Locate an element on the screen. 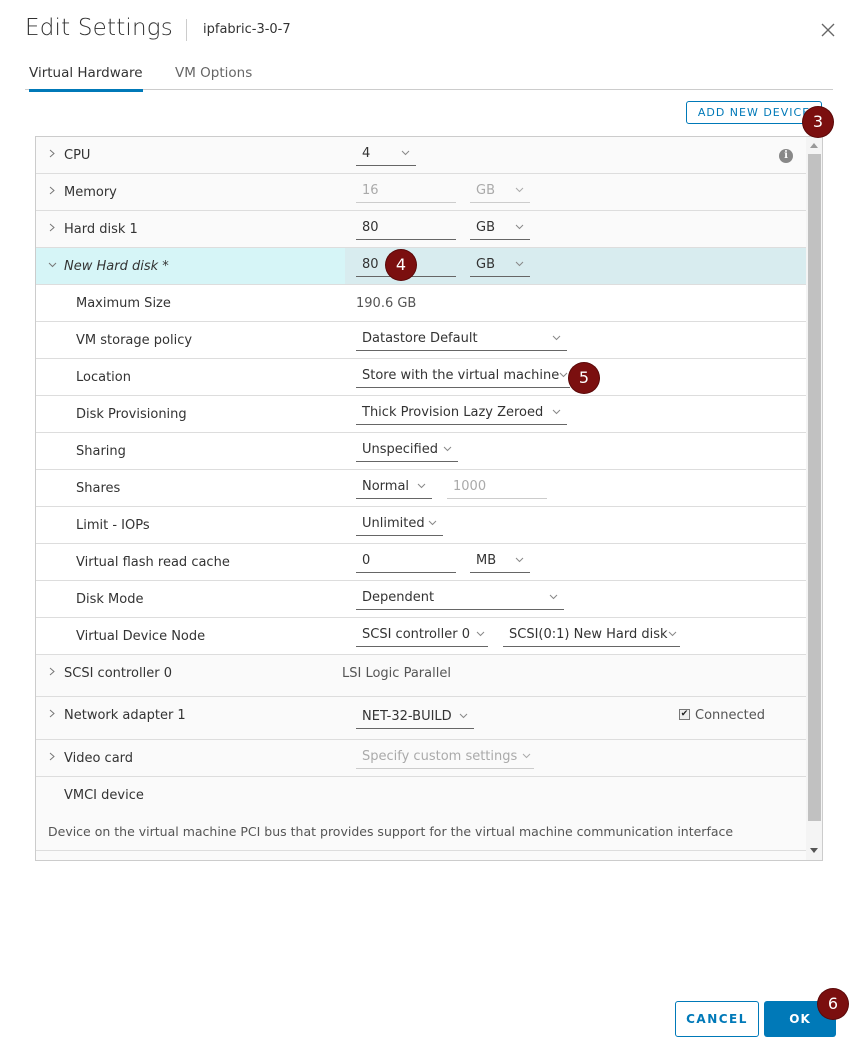 This screenshot has height=1055, width=858. cancel-button: CANCEL is located at coordinates (717, 1019).